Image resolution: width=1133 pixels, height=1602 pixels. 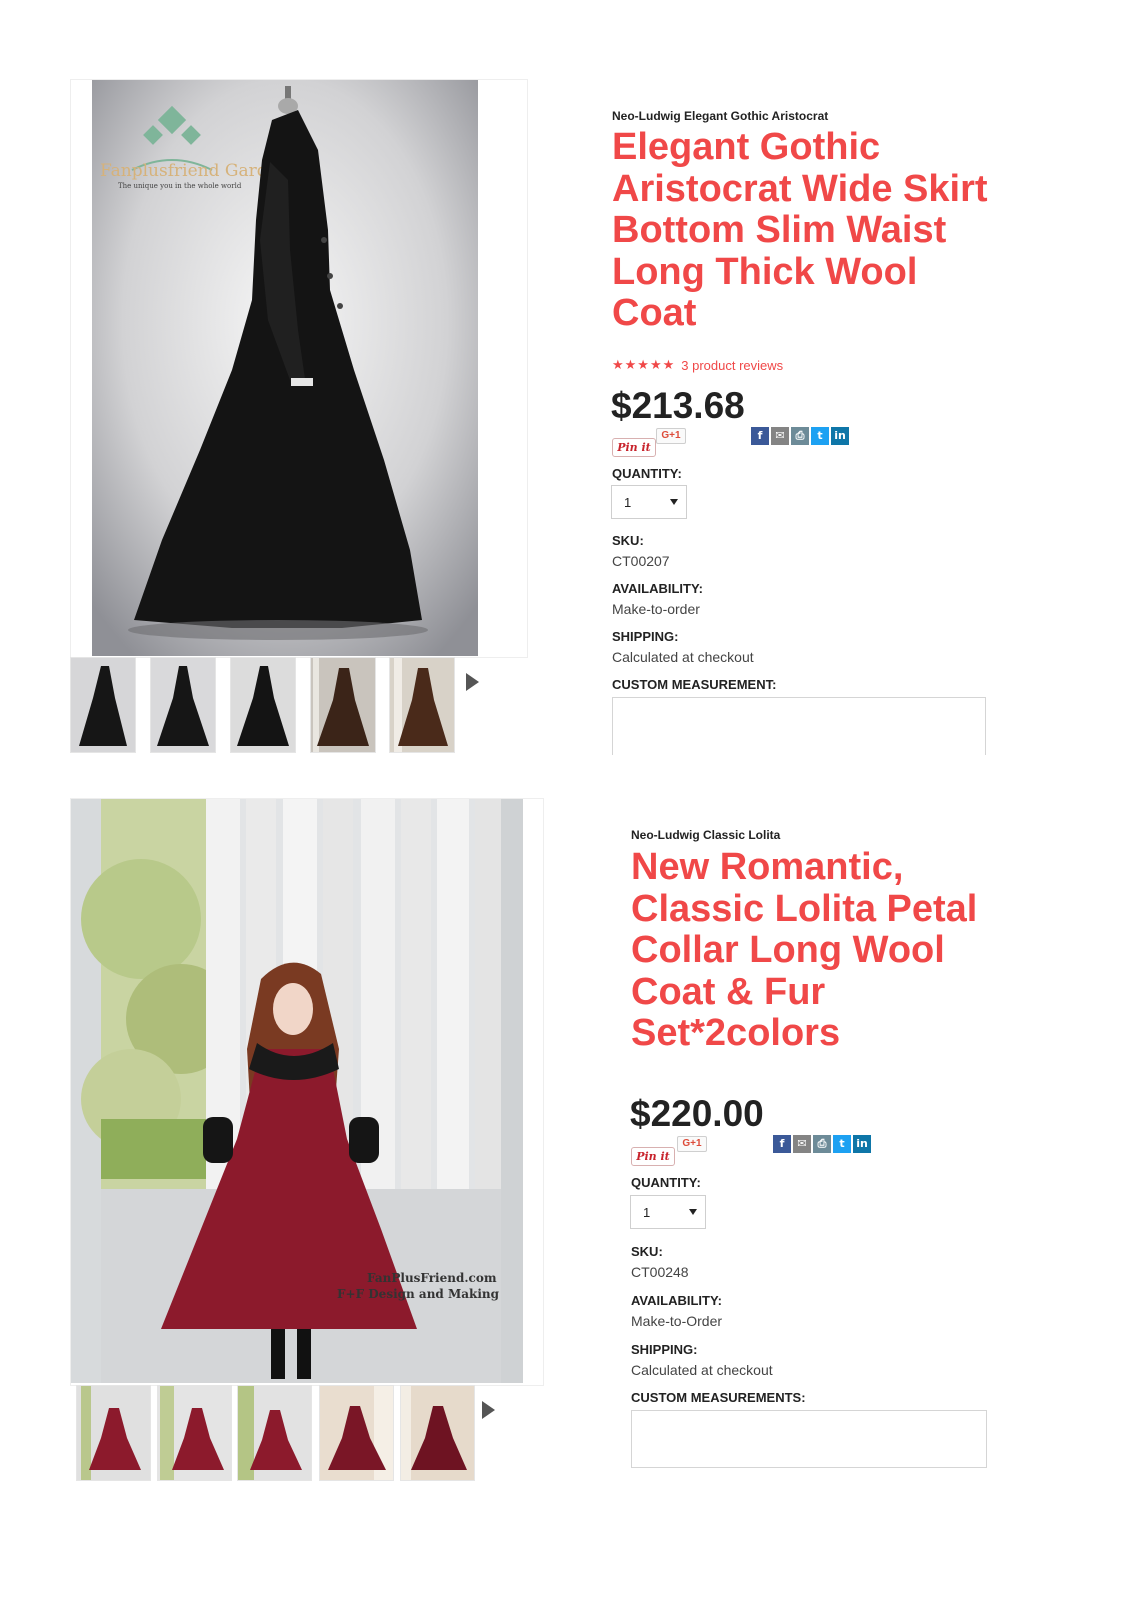 I want to click on product-1-custom-measurement-input, so click(x=799, y=726).